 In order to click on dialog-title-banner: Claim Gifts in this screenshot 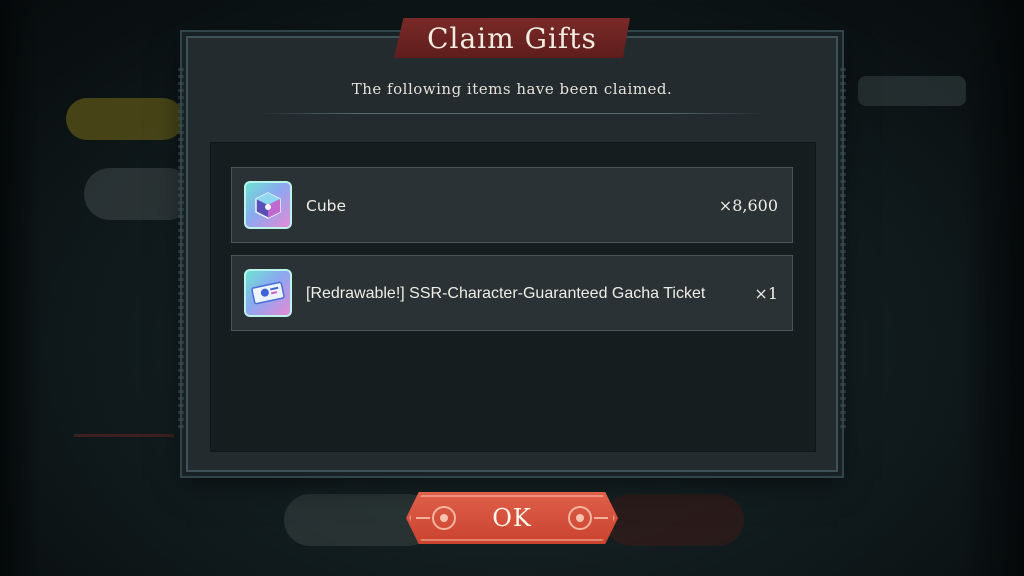, I will do `click(512, 38)`.